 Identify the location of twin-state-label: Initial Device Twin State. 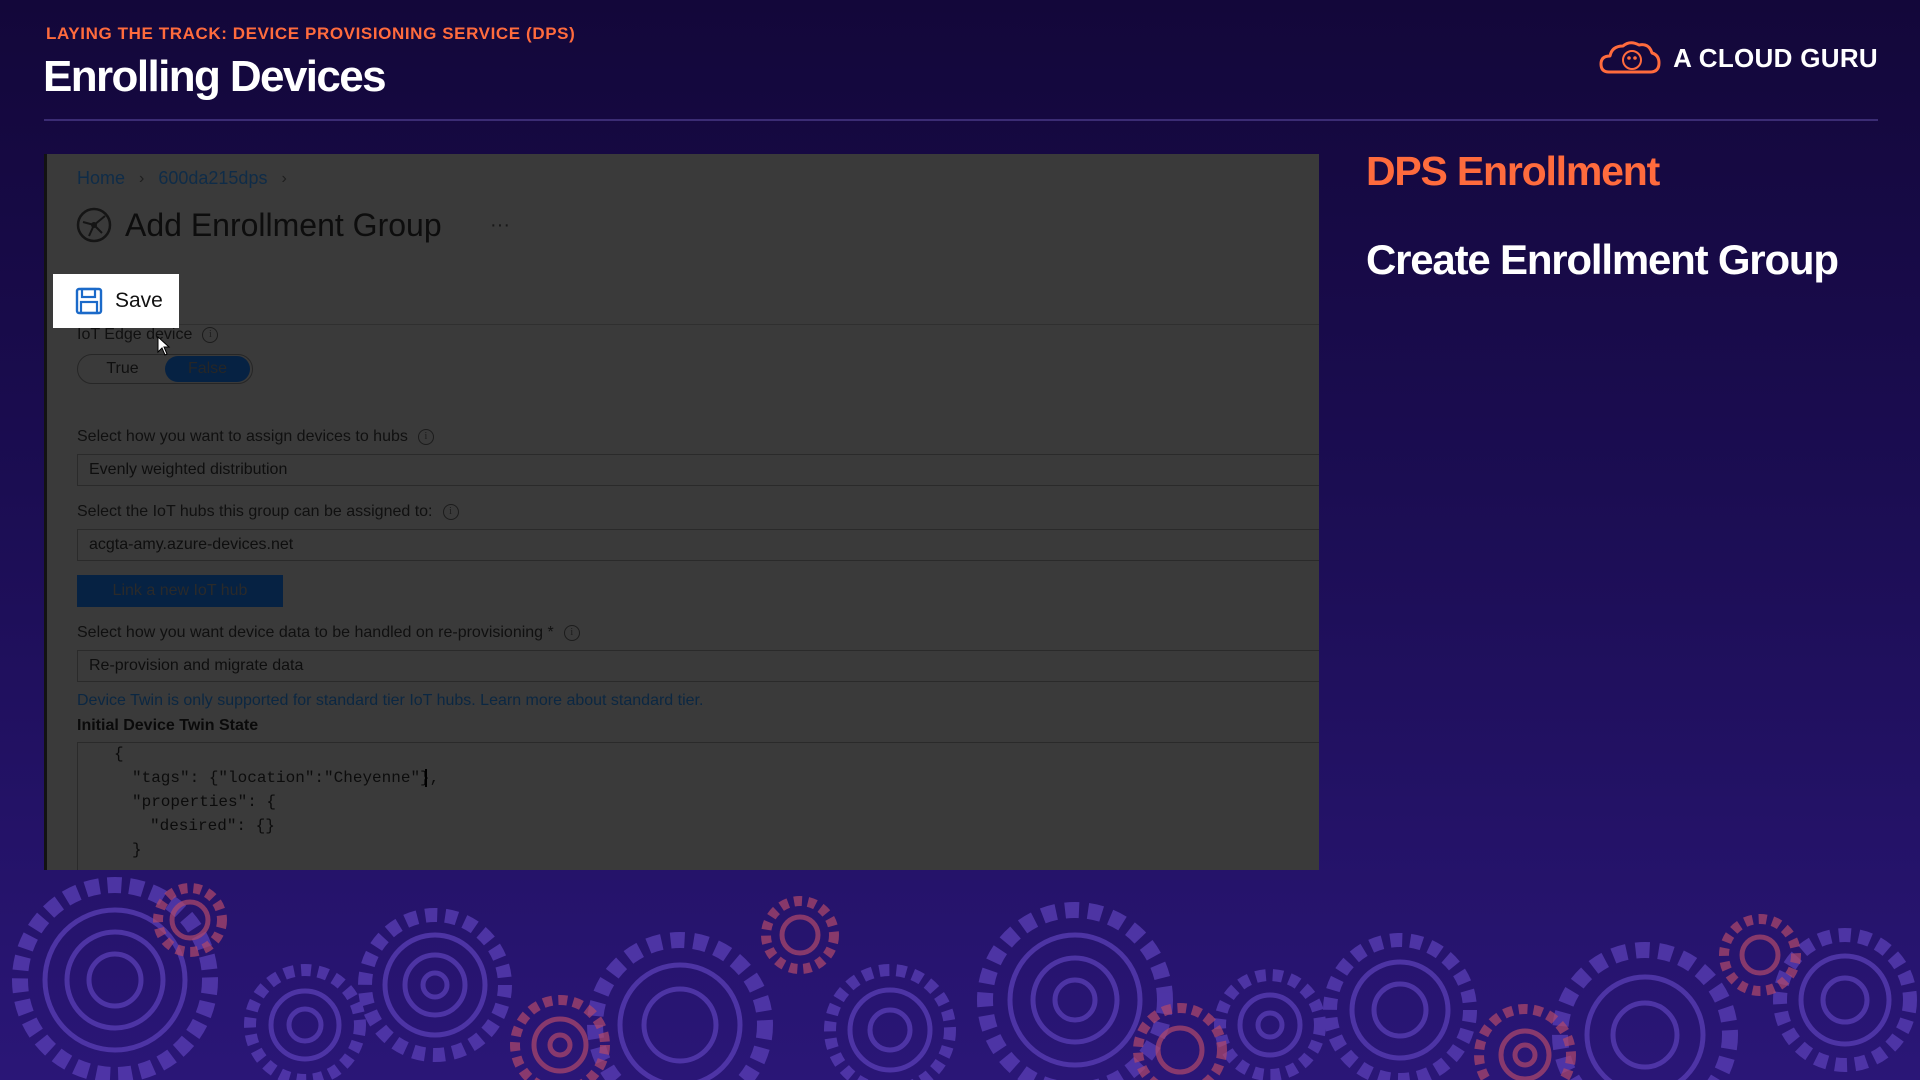
(168, 725).